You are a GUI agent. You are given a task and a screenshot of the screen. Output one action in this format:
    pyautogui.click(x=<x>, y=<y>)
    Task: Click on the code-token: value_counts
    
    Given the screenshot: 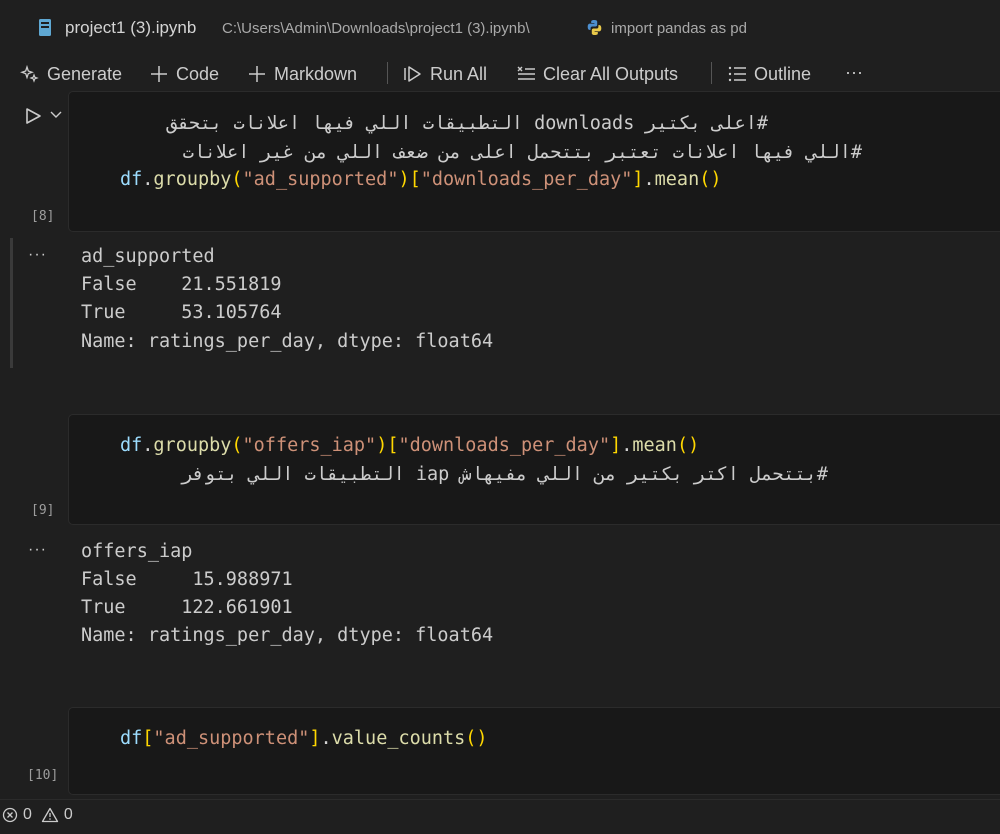 What is the action you would take?
    pyautogui.click(x=398, y=738)
    